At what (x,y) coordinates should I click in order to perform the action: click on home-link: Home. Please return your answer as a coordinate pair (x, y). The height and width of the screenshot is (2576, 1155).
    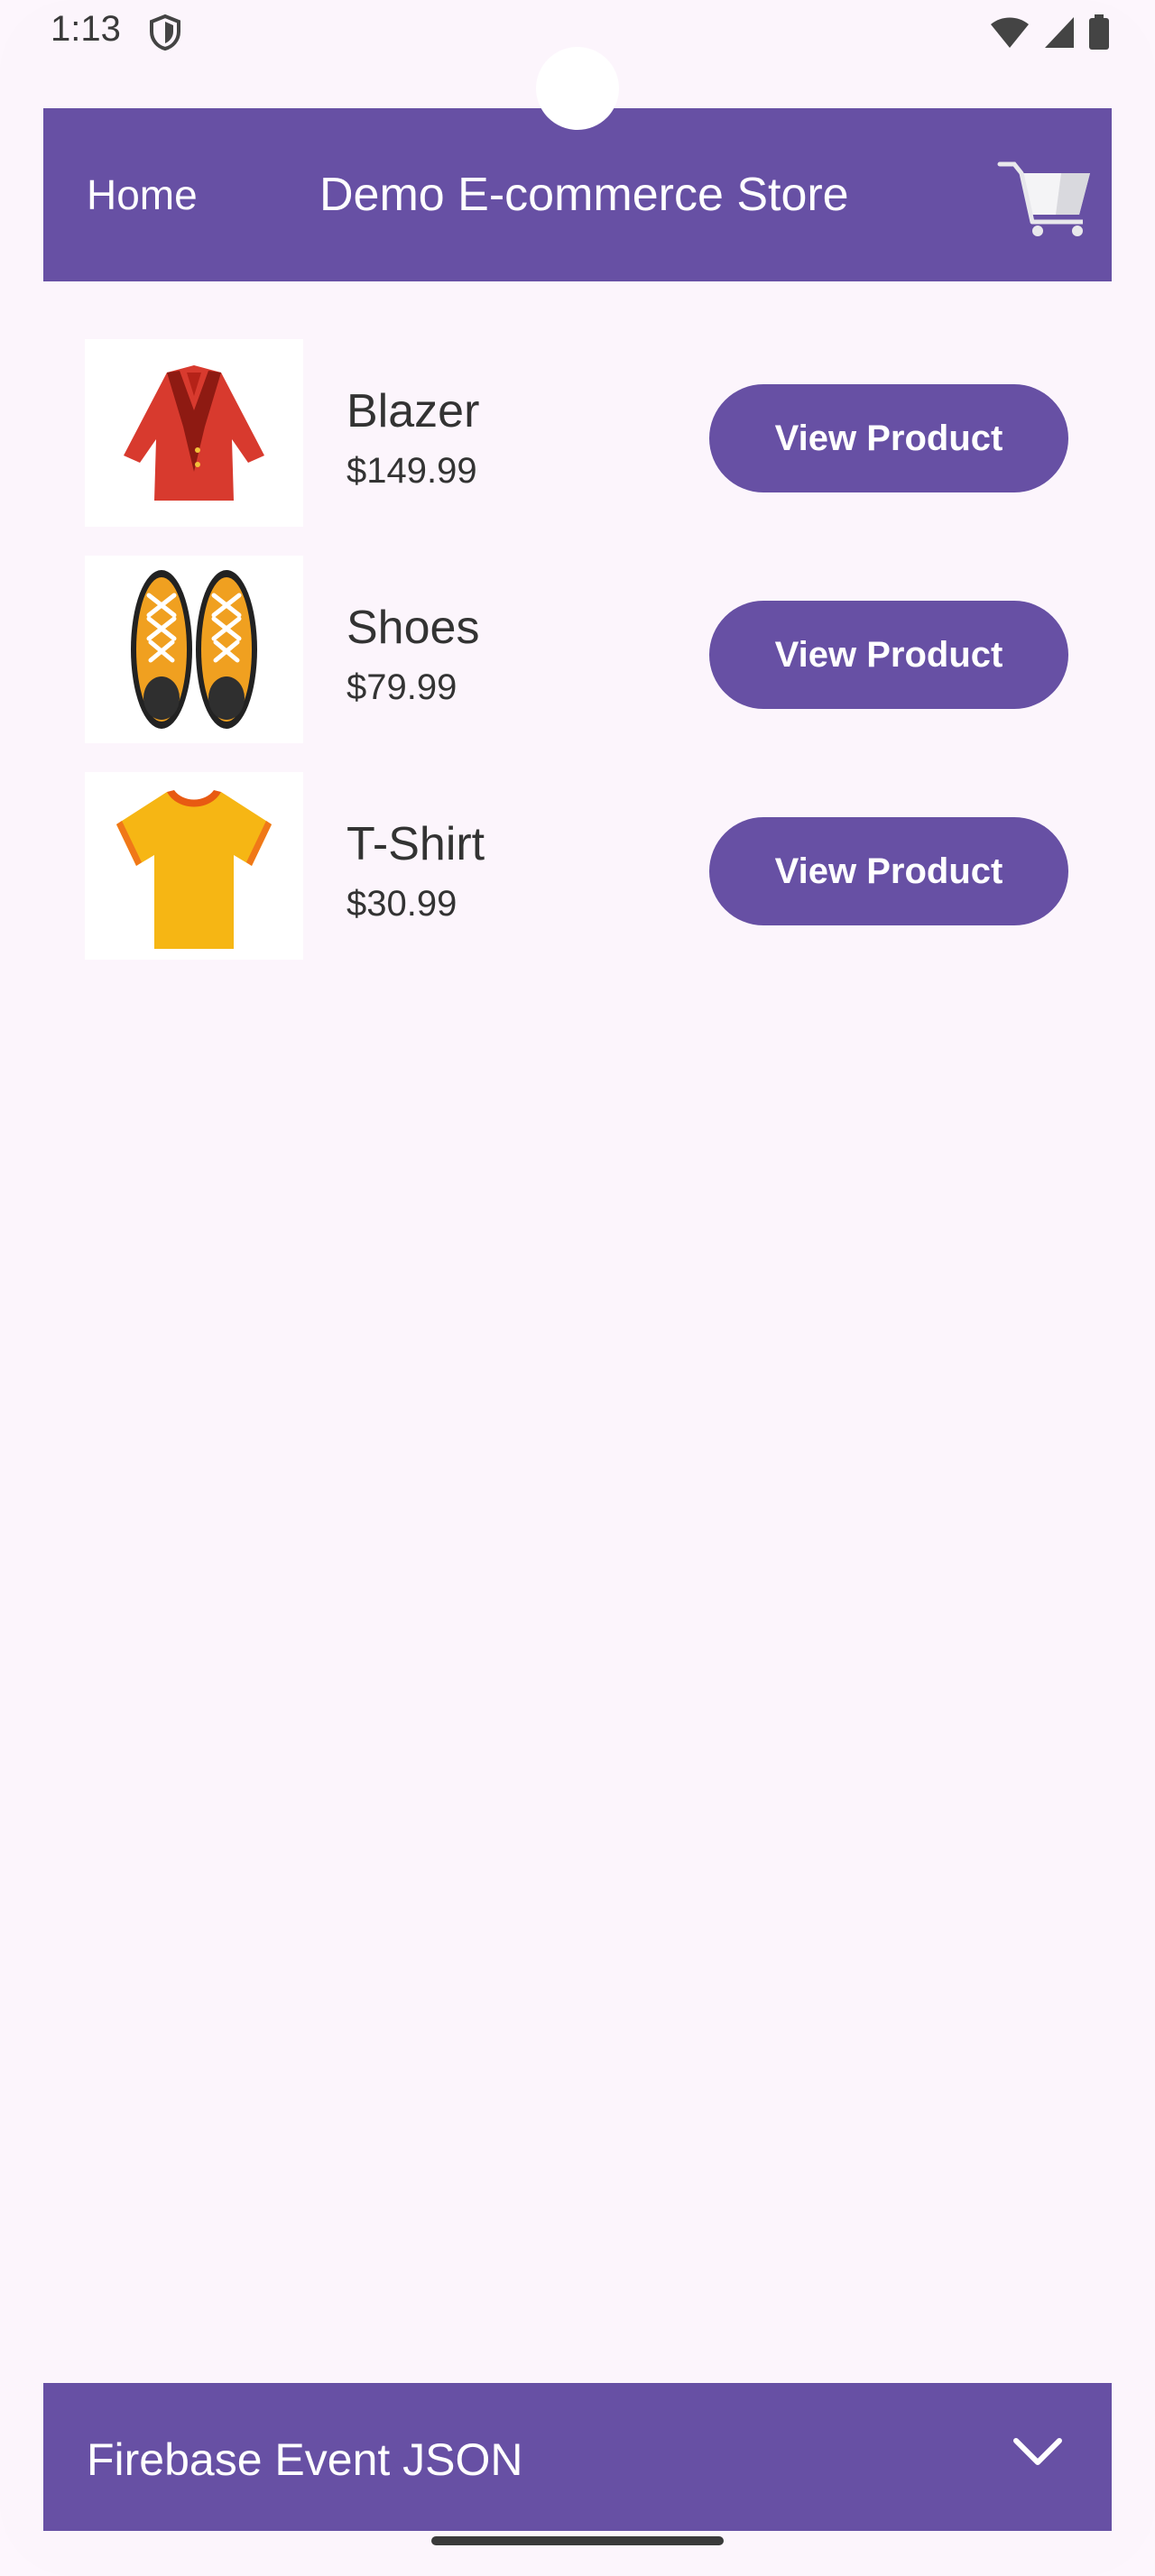
    Looking at the image, I should click on (142, 194).